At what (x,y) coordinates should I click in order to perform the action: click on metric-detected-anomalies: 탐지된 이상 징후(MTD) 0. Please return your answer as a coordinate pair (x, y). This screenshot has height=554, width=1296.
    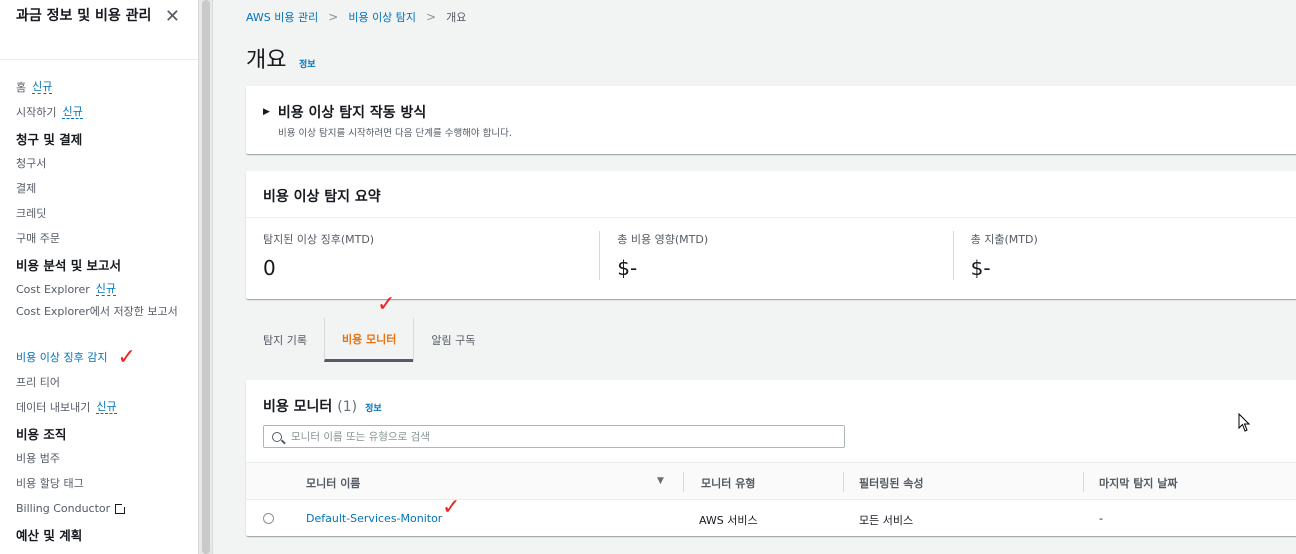
    Looking at the image, I should click on (422, 255).